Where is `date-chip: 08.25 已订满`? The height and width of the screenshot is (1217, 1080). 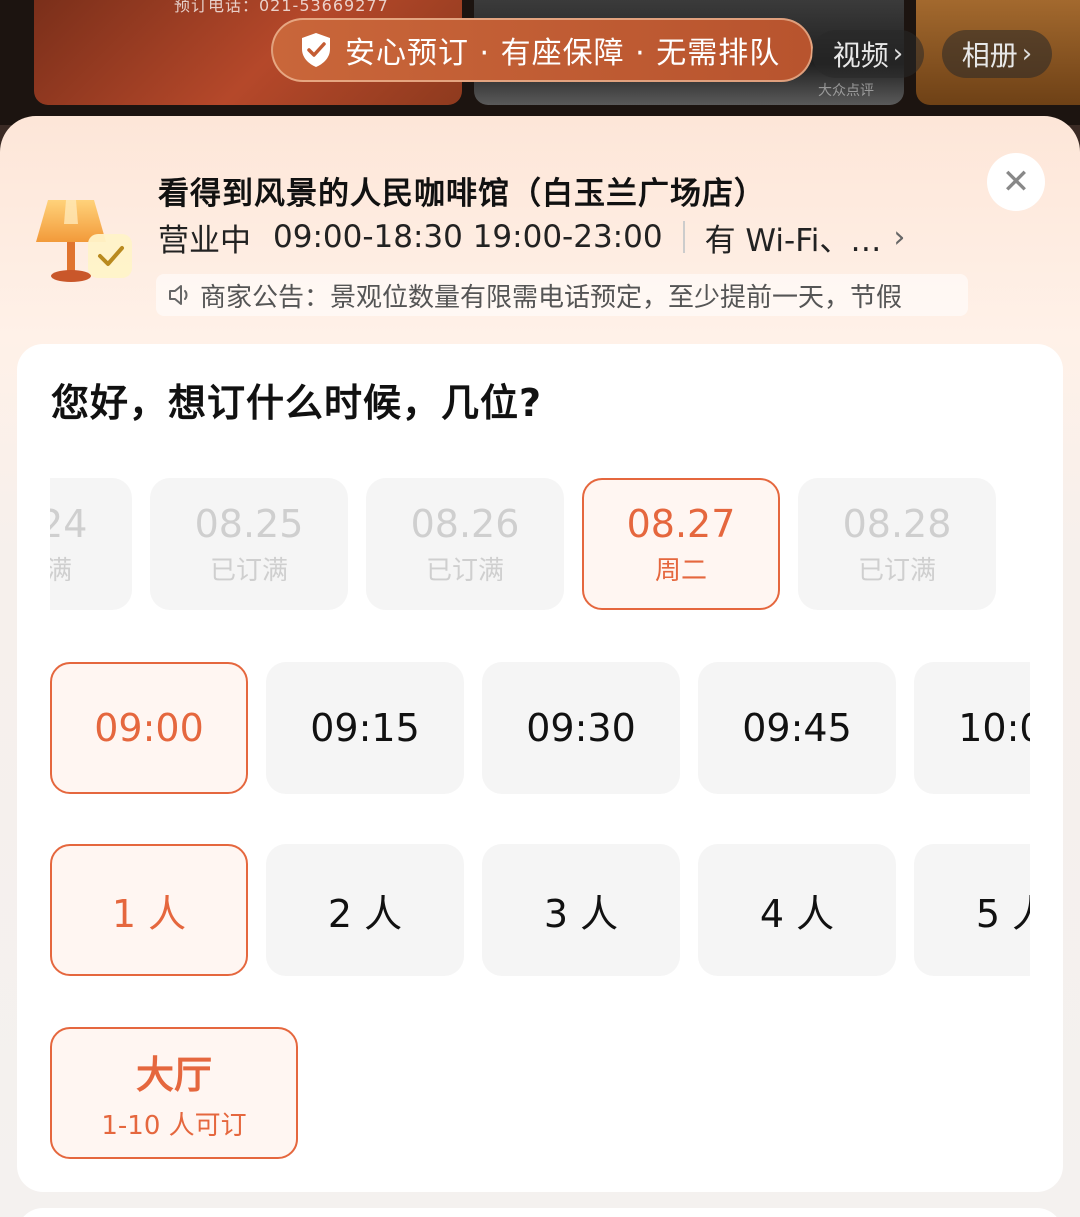 date-chip: 08.25 已订满 is located at coordinates (249, 544).